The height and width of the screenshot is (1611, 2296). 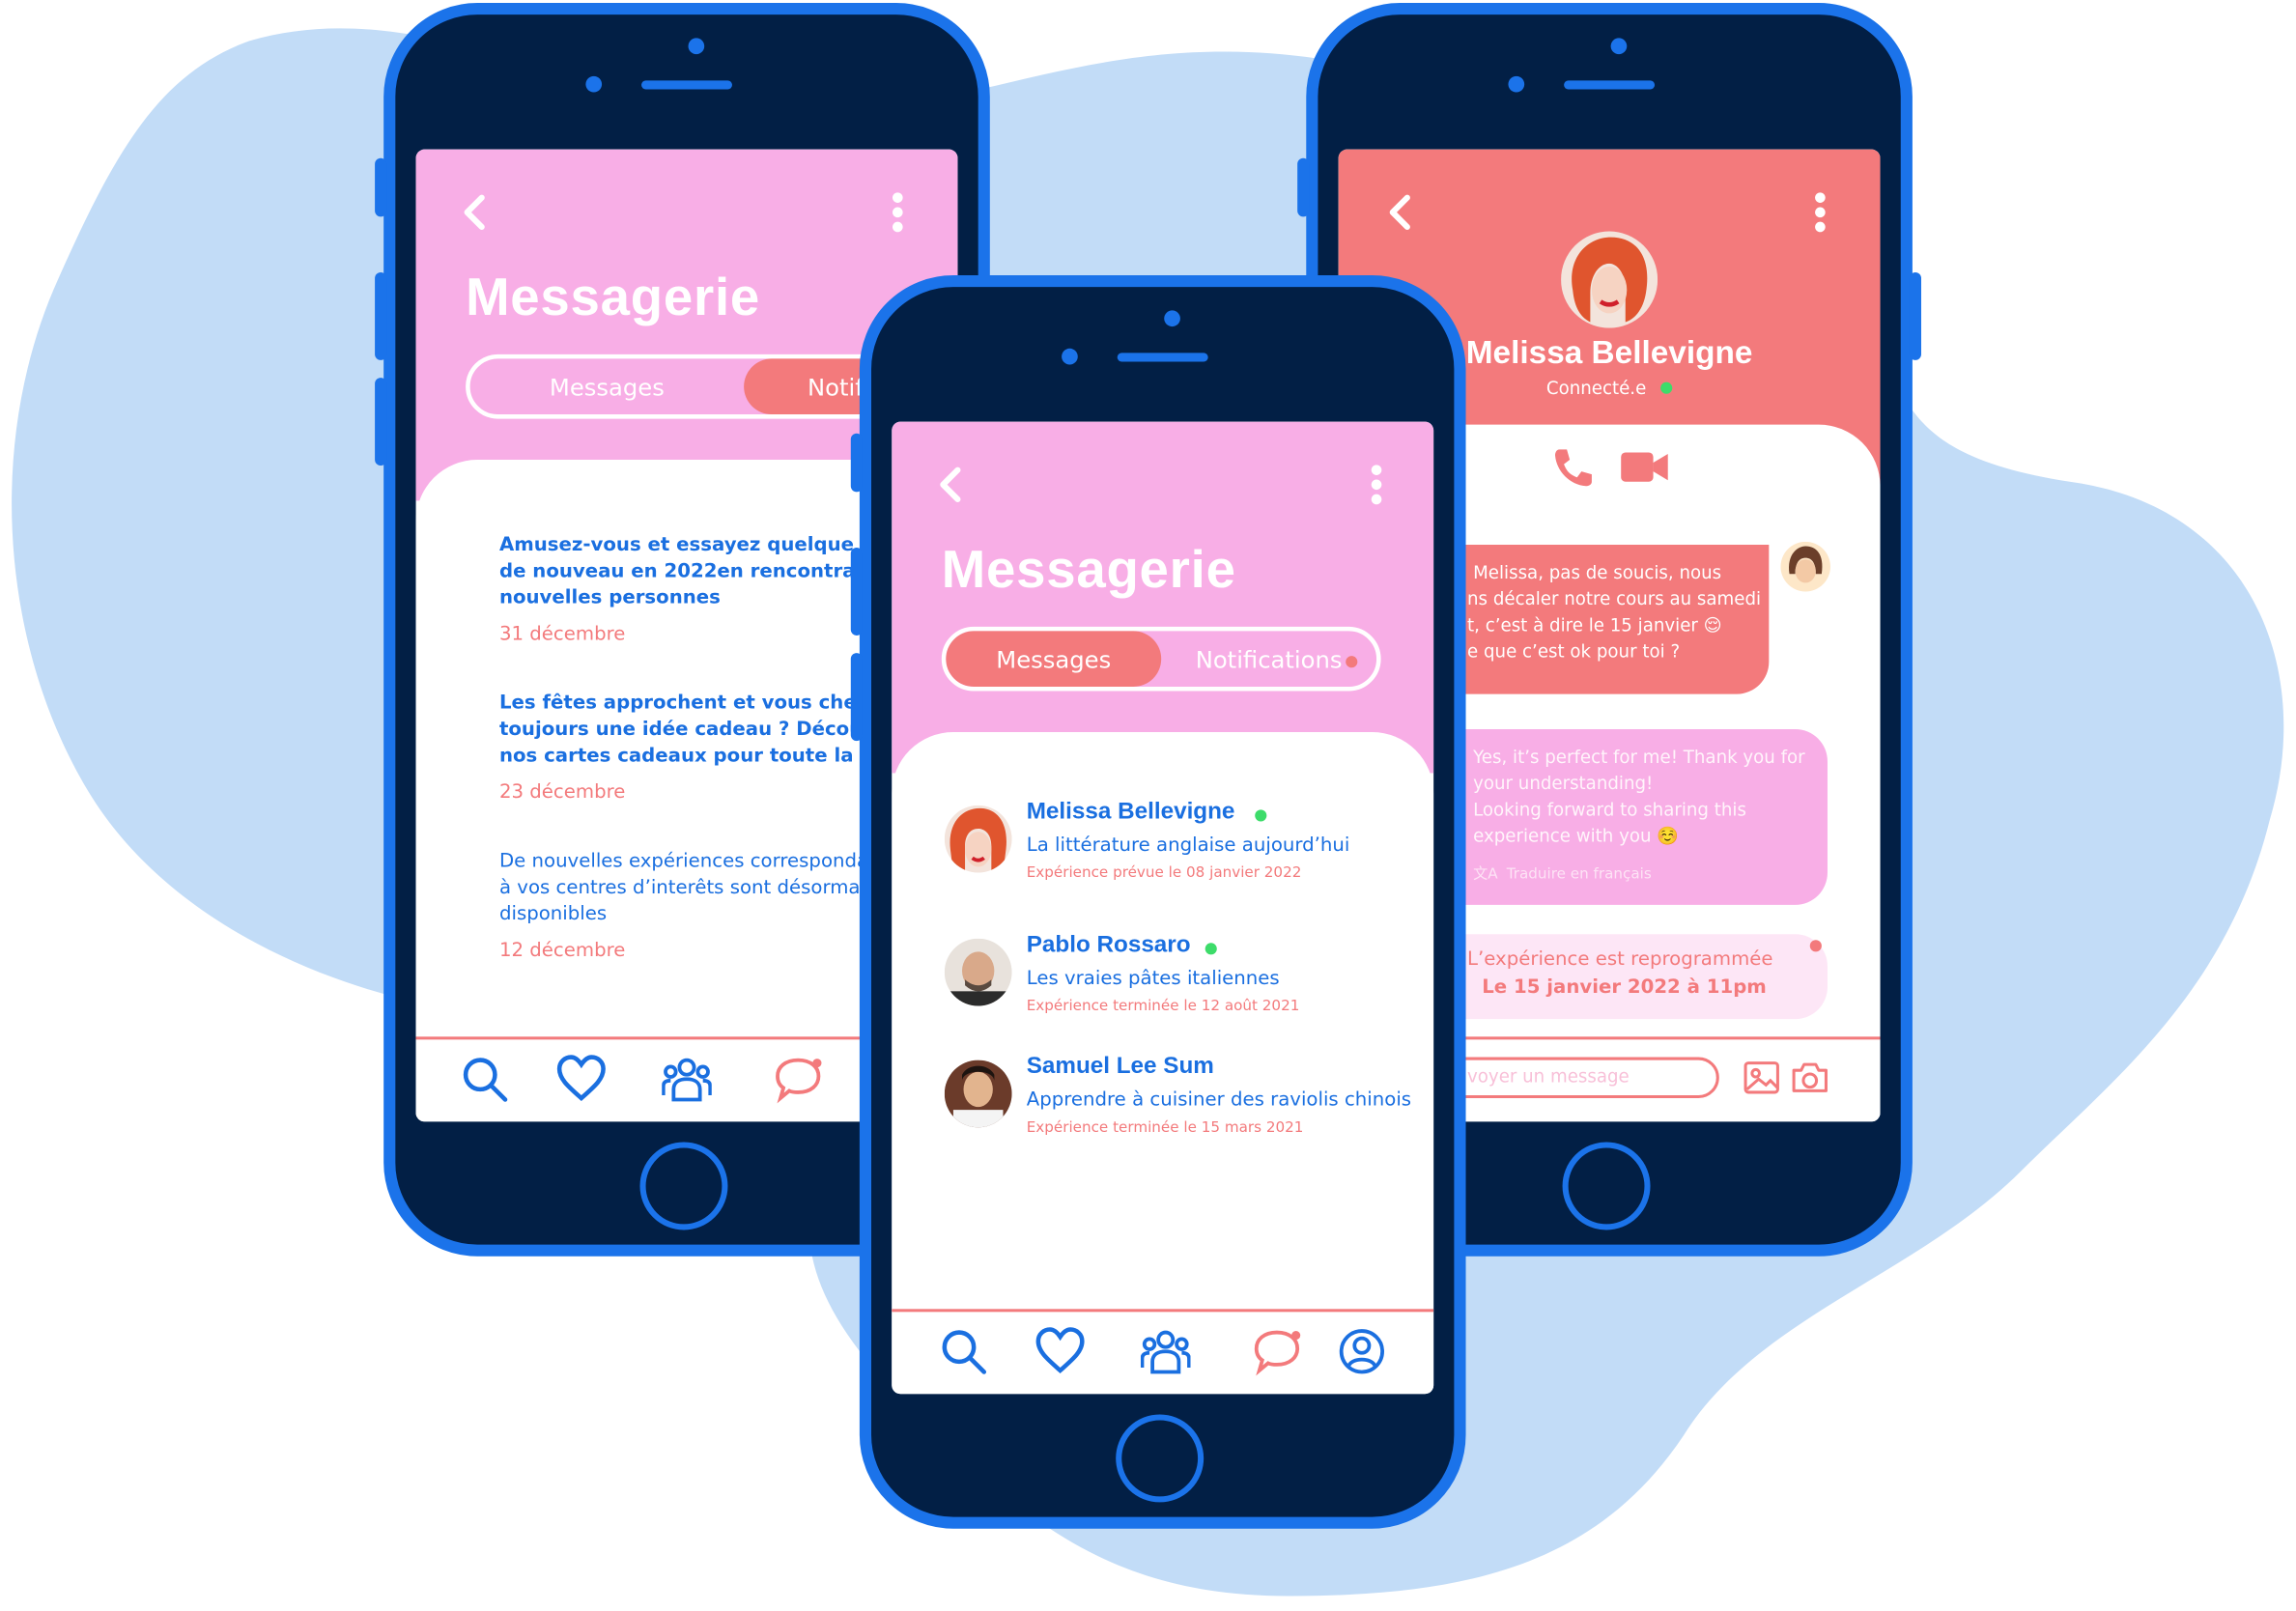 I want to click on event-line-2: Le 15 janvier 2022 à 11pm, so click(x=1624, y=987).